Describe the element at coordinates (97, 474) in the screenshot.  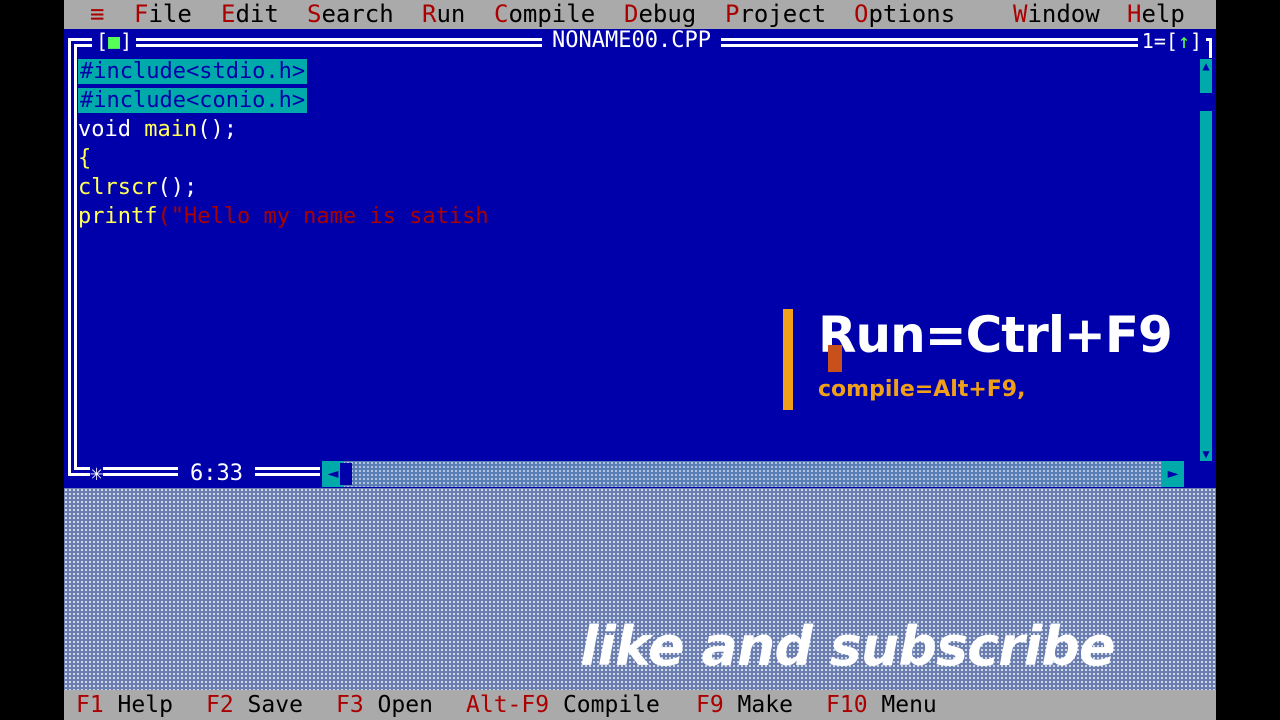
I see `move-window-icon: ✳` at that location.